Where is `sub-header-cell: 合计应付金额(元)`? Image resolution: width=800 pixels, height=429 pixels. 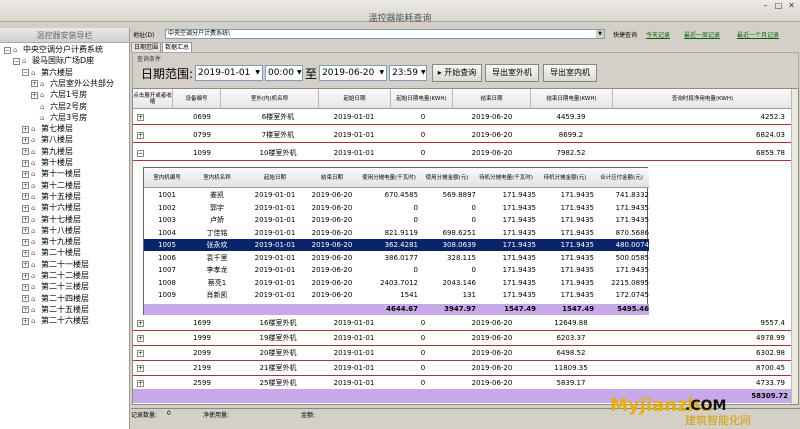
sub-header-cell: 合计应付金额(元) is located at coordinates (621, 178).